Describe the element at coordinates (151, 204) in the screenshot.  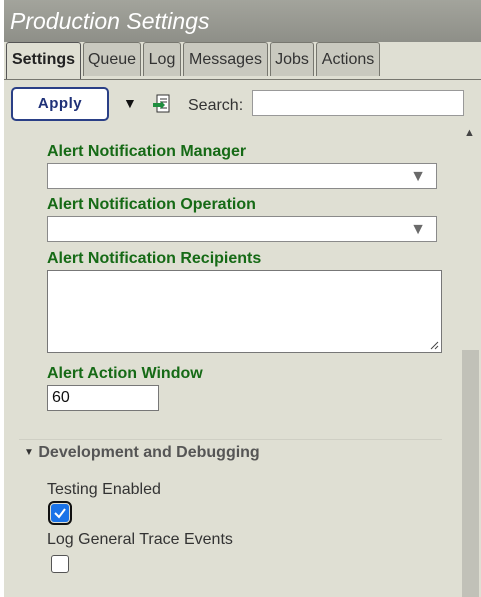
I see `alert-notification-operation-label: Alert Notification Operation` at that location.